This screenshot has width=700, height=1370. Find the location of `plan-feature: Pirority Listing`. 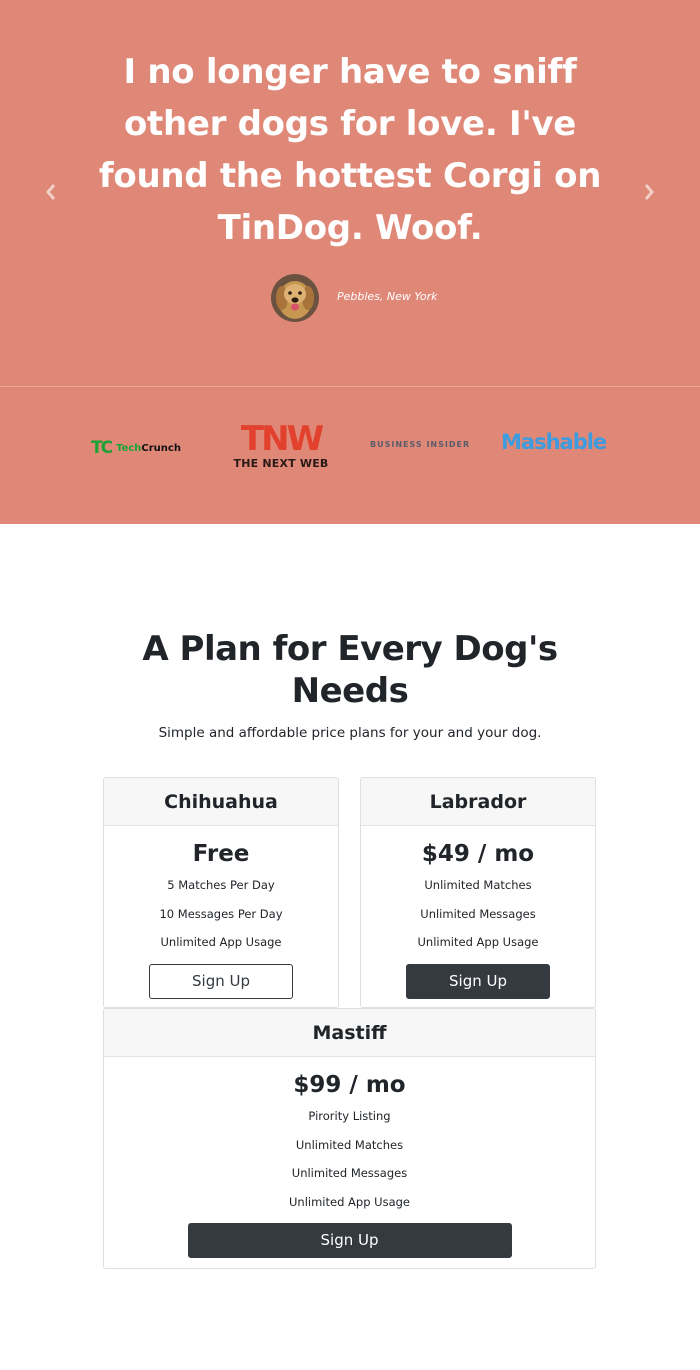

plan-feature: Pirority Listing is located at coordinates (349, 1116).